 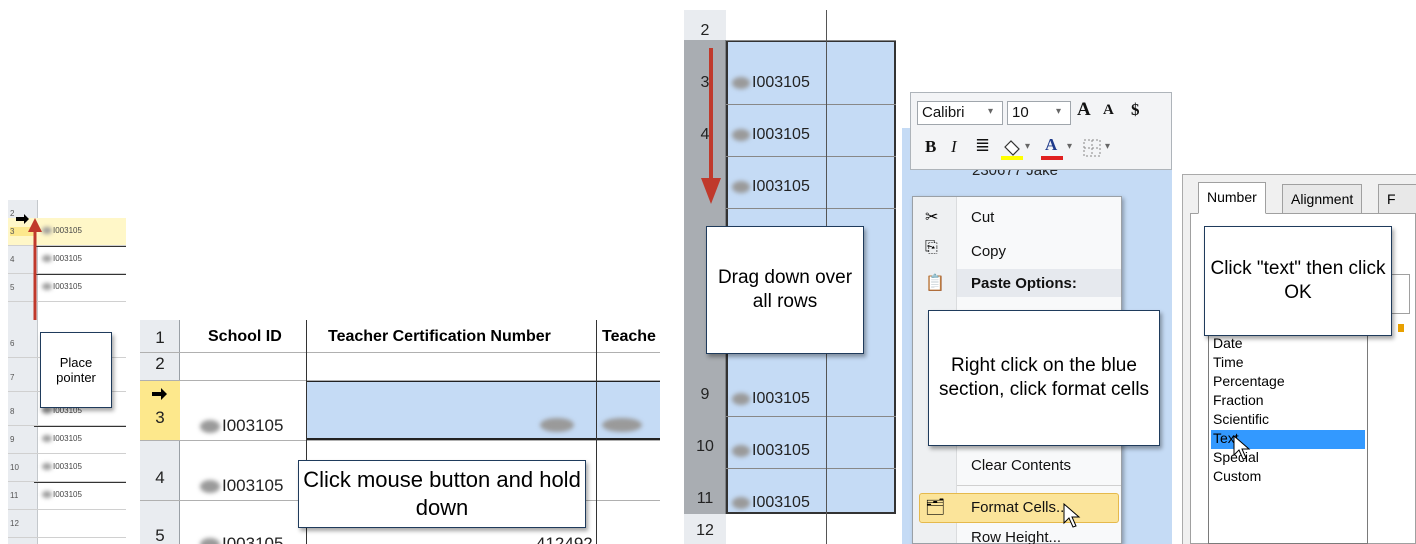 What do you see at coordinates (982, 217) in the screenshot?
I see `menu-item-cut: Cut` at bounding box center [982, 217].